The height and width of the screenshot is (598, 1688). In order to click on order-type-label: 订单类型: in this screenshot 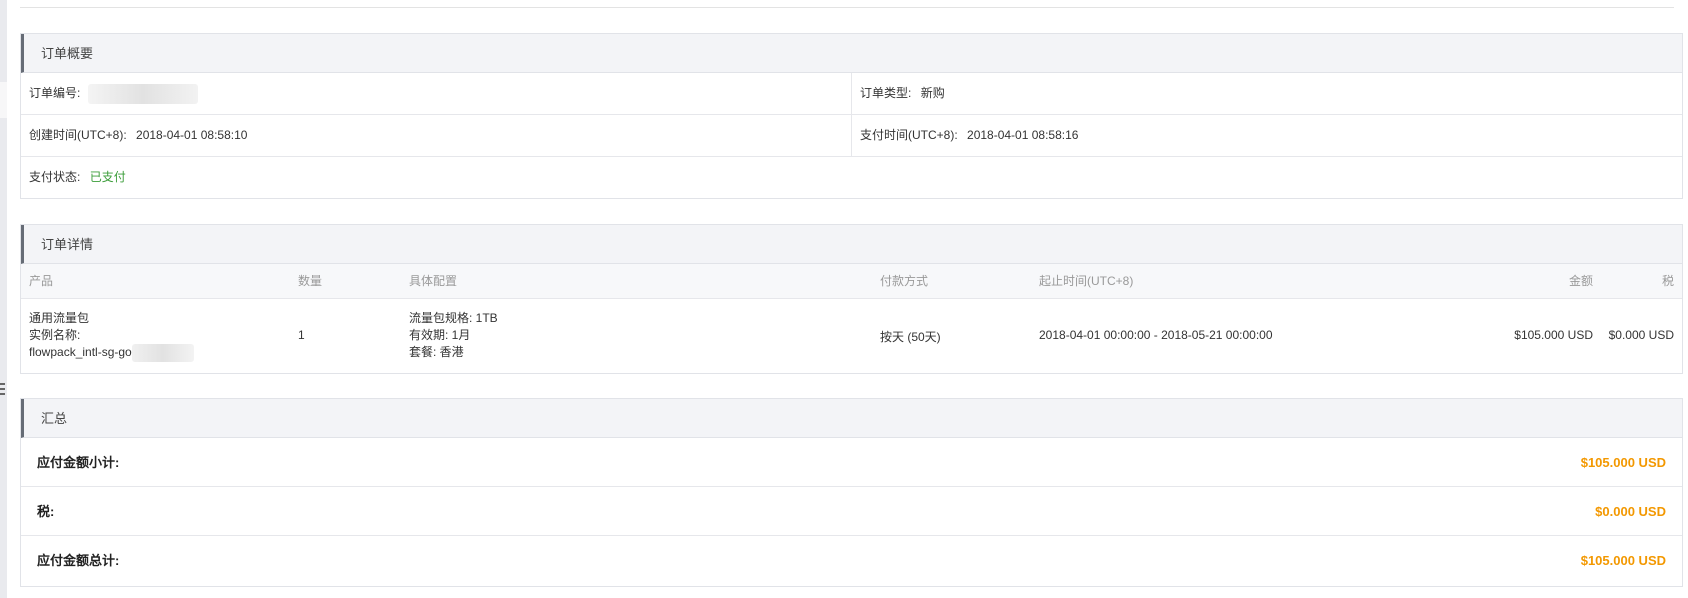, I will do `click(886, 93)`.